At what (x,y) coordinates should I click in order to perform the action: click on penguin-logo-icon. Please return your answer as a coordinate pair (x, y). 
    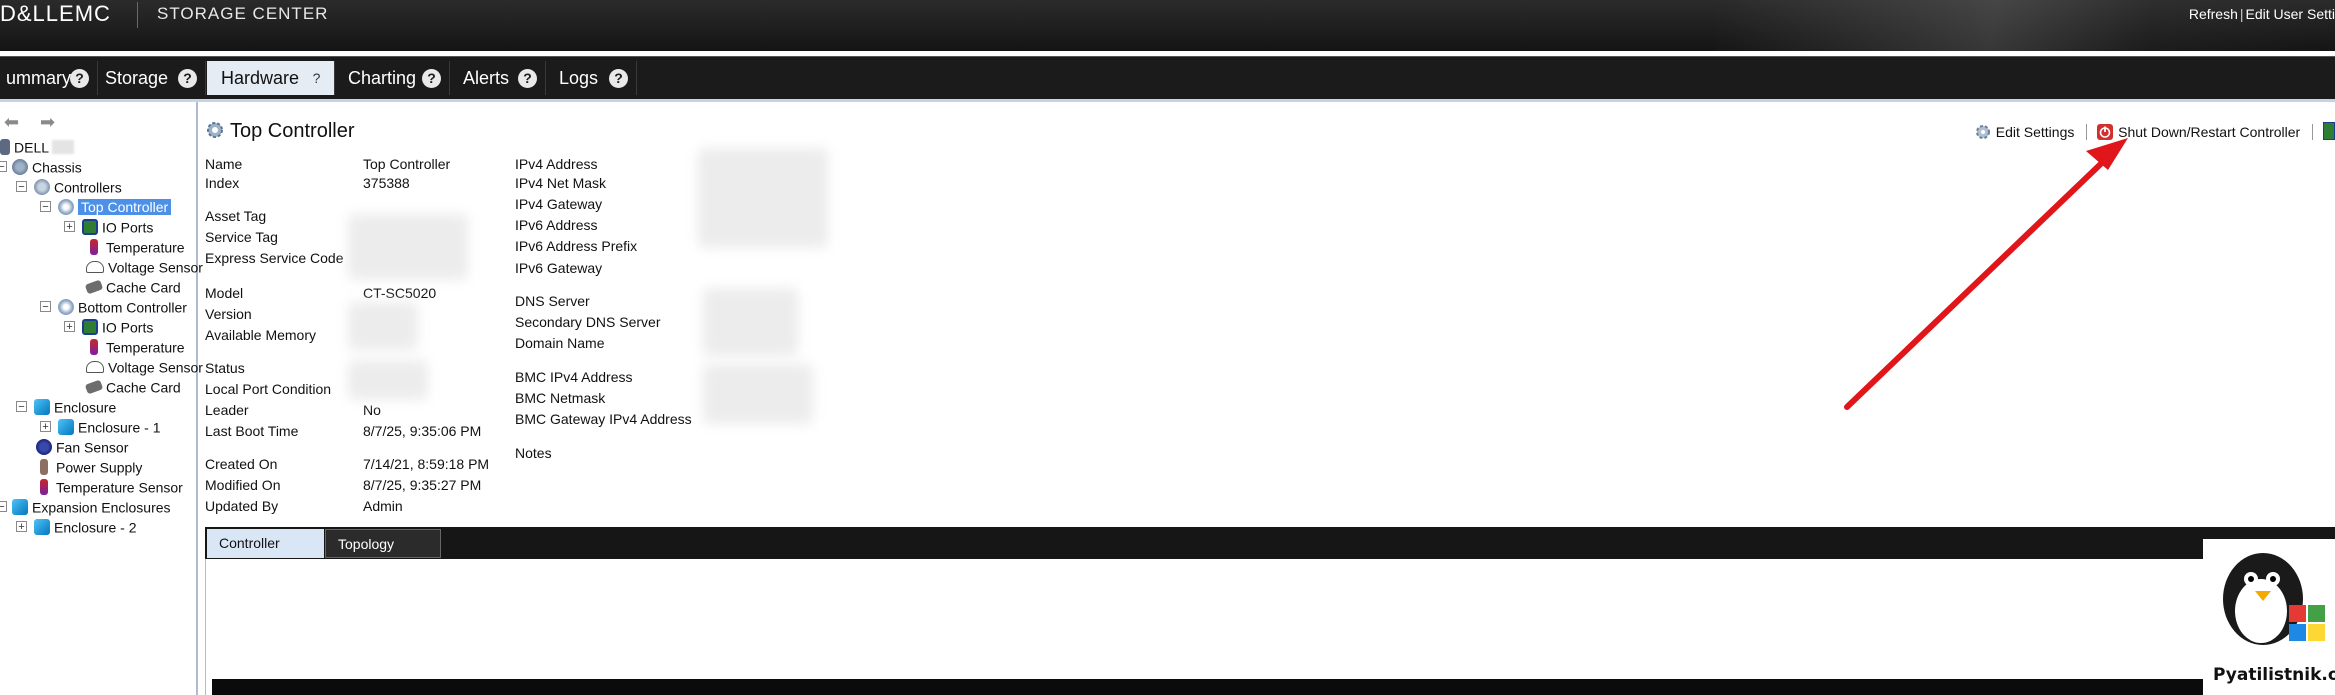
    Looking at the image, I should click on (2274, 599).